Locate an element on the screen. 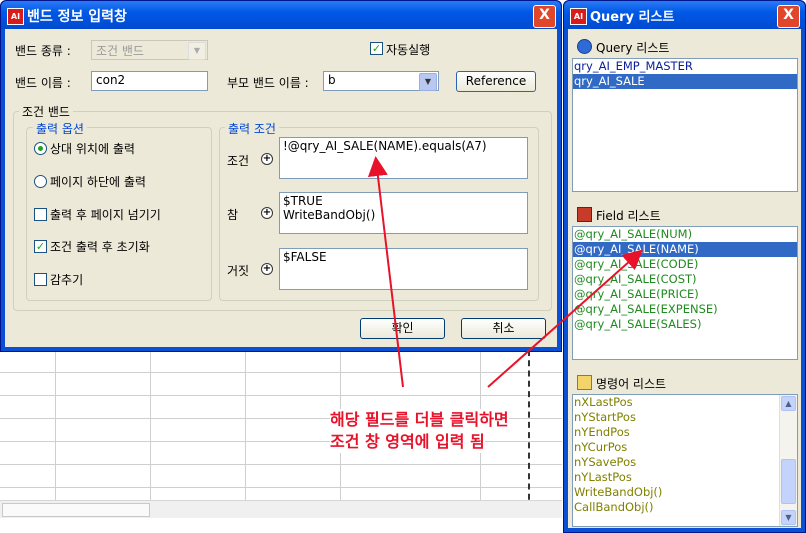 Image resolution: width=806 pixels, height=533 pixels. arrow-to-condition is located at coordinates (385, 272).